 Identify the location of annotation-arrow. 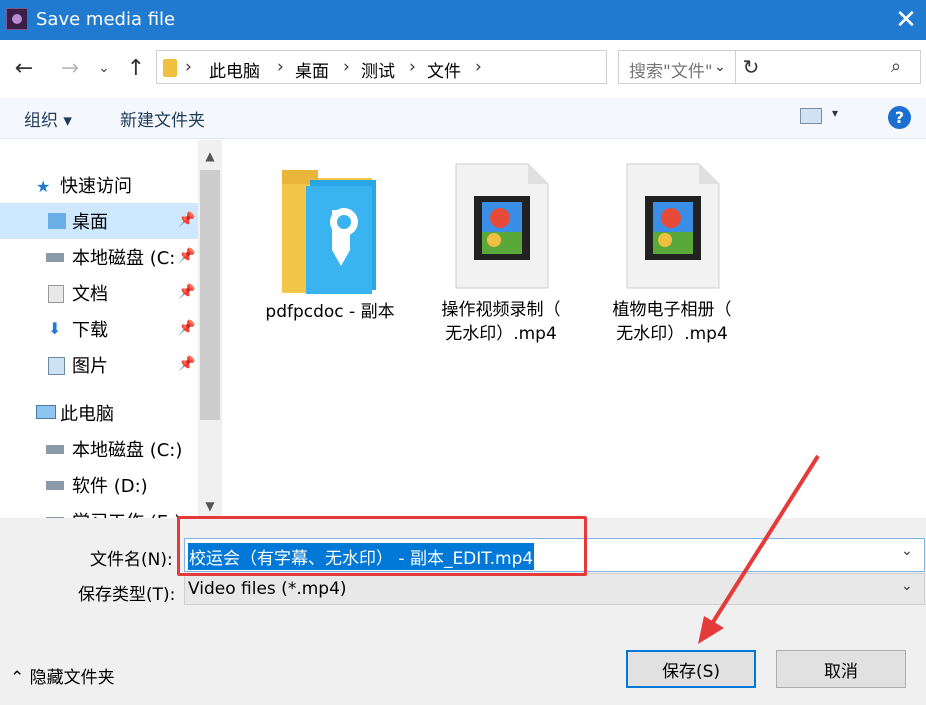
(759, 549).